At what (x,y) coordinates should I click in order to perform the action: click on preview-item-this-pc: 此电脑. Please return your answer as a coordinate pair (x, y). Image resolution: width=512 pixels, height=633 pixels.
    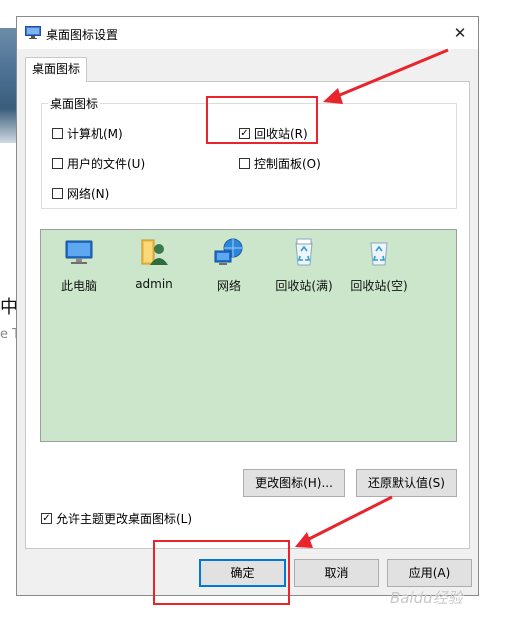
    Looking at the image, I should click on (79, 265).